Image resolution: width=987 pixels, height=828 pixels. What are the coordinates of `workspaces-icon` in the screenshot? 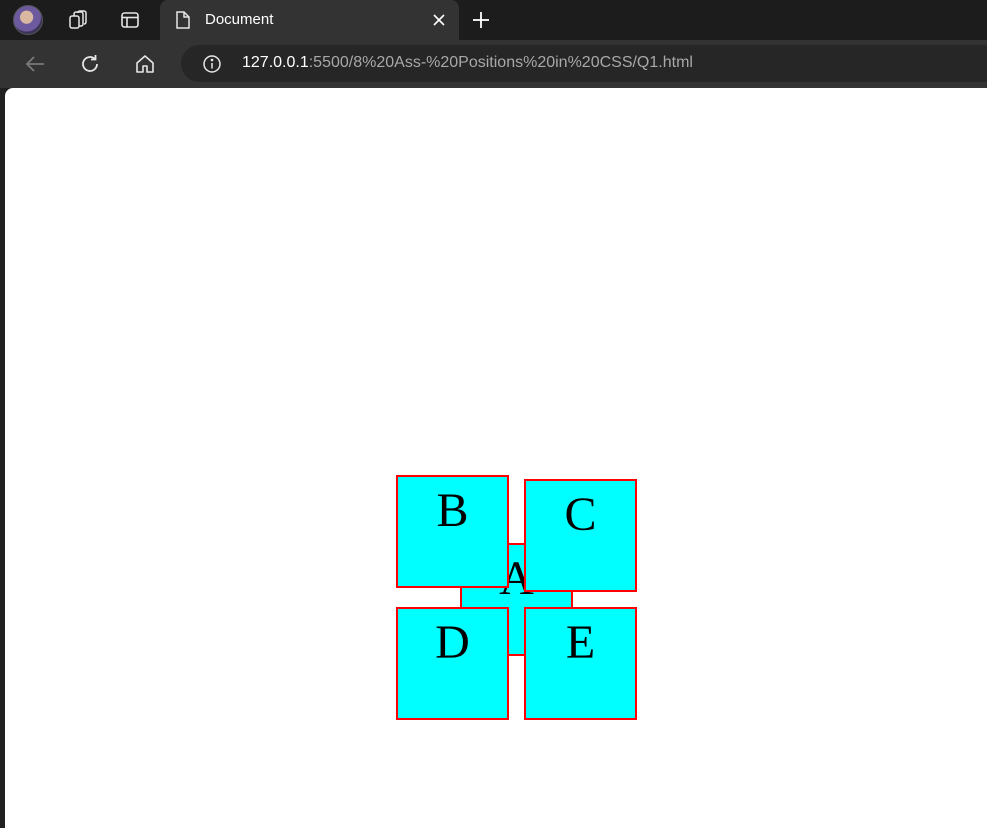 It's located at (78, 20).